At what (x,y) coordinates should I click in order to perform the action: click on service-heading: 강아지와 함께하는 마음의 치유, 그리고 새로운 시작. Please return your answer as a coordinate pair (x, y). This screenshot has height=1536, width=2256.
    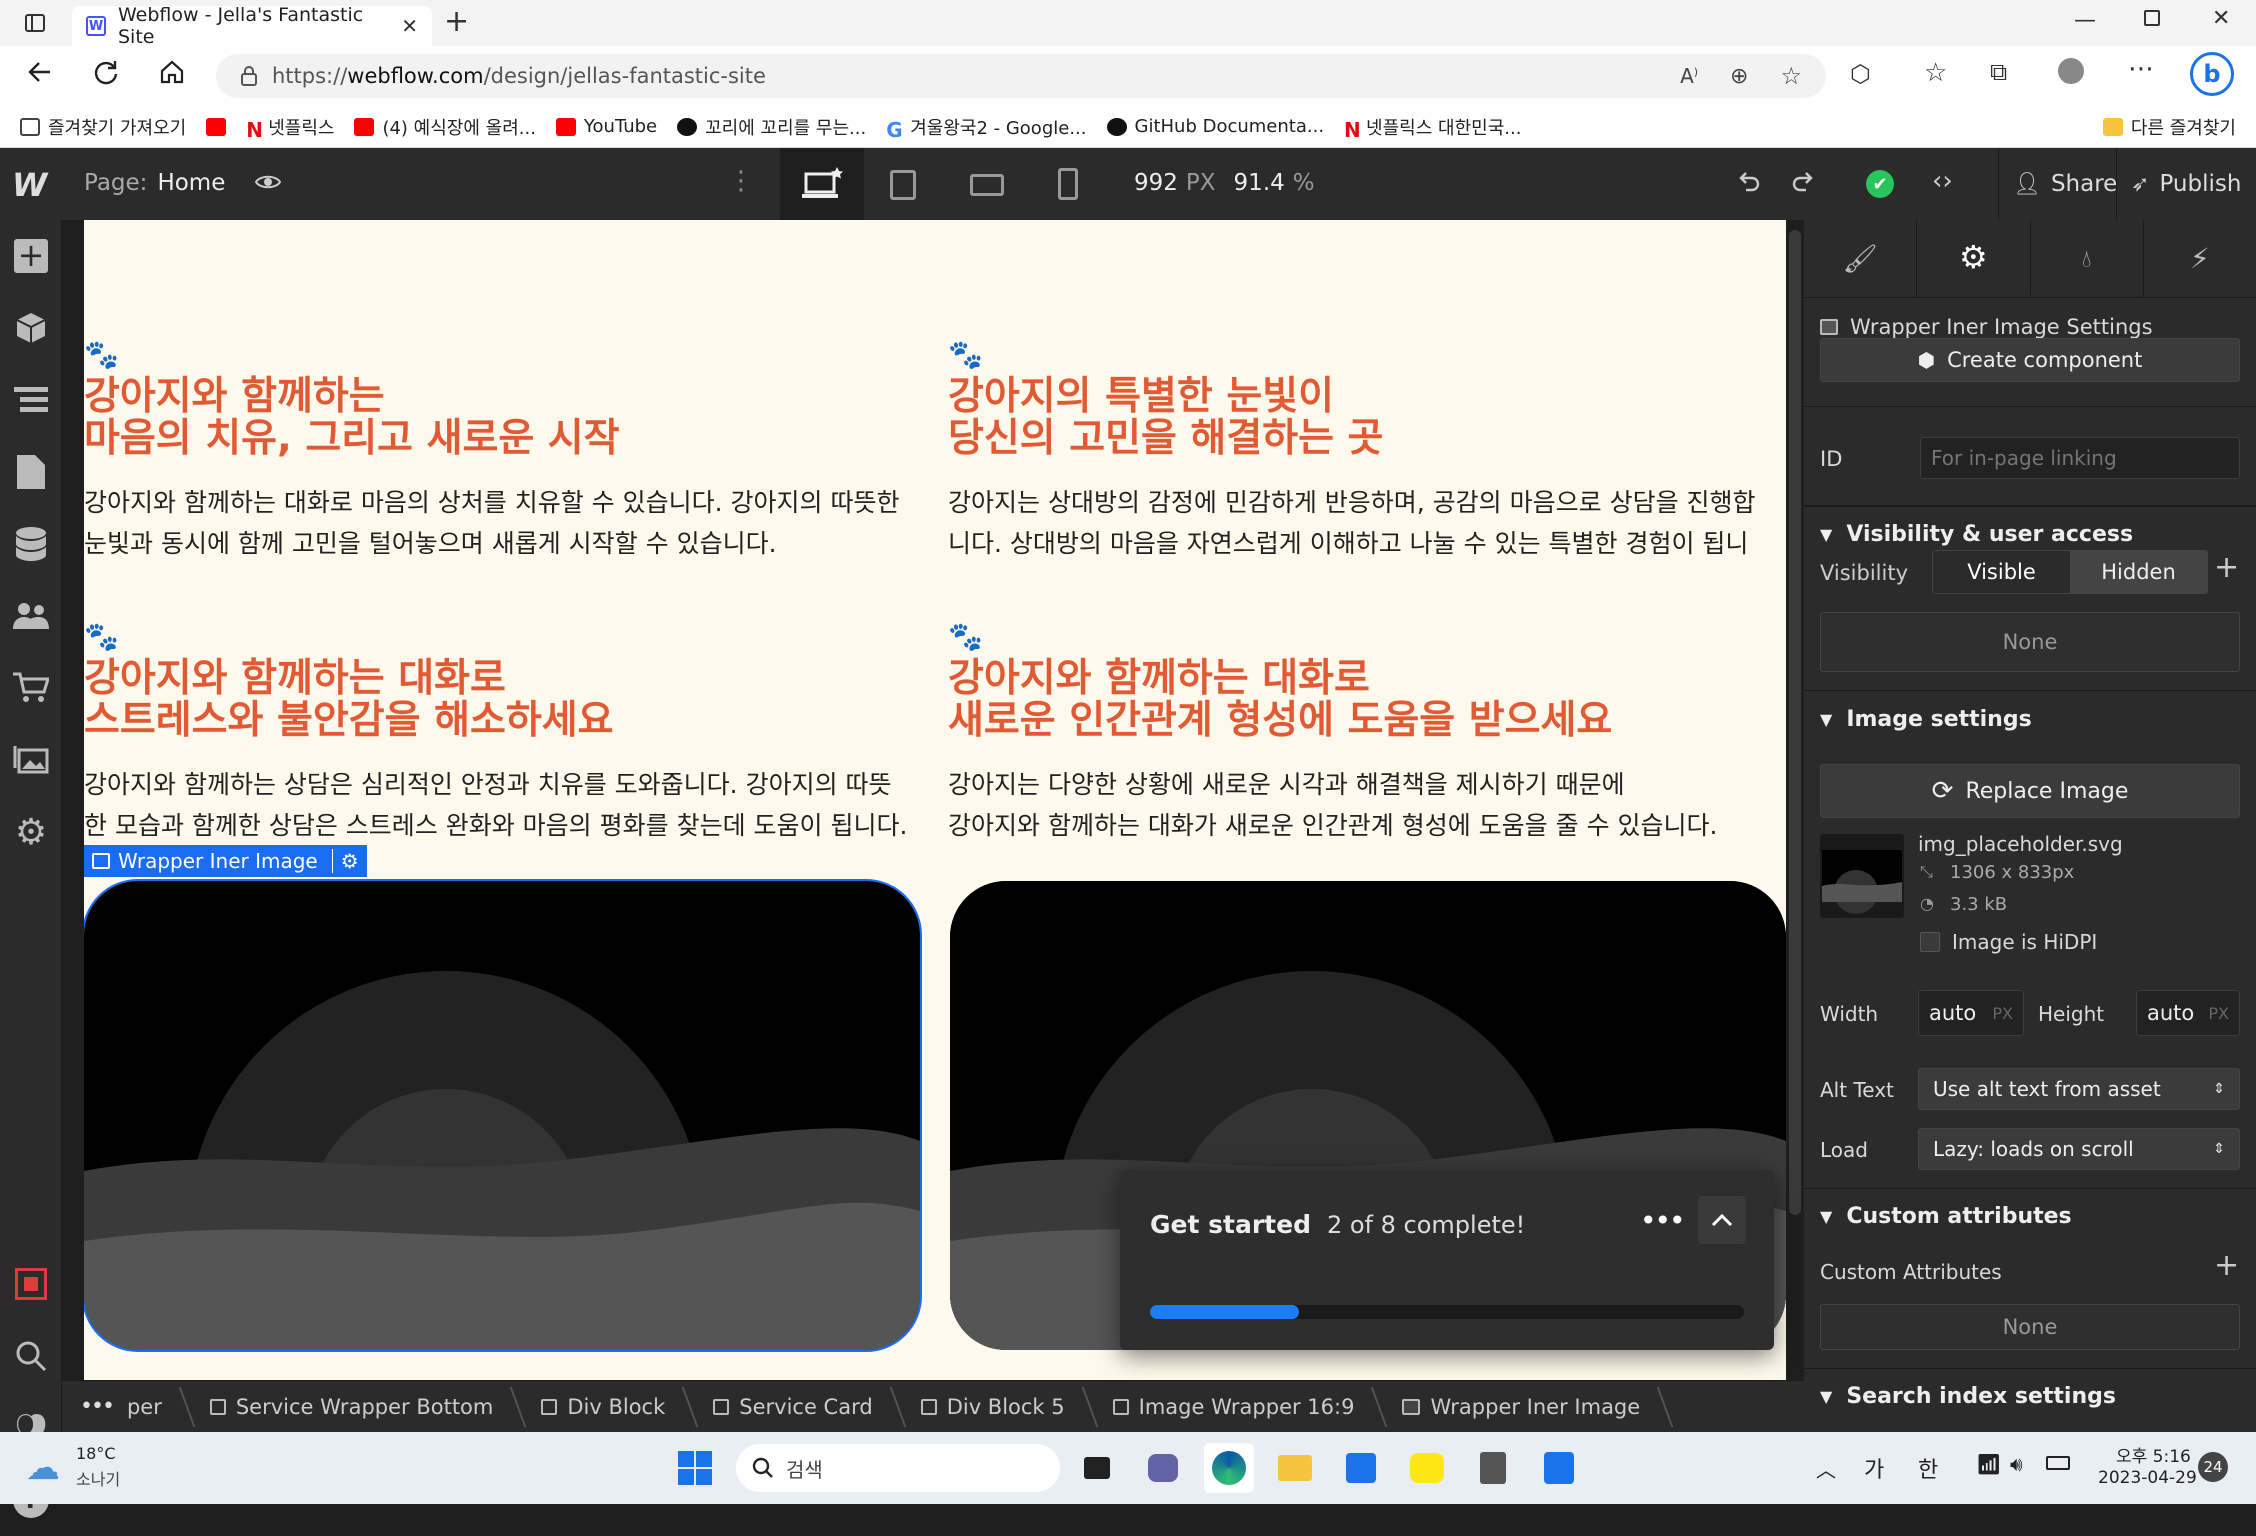
    Looking at the image, I should click on (504, 418).